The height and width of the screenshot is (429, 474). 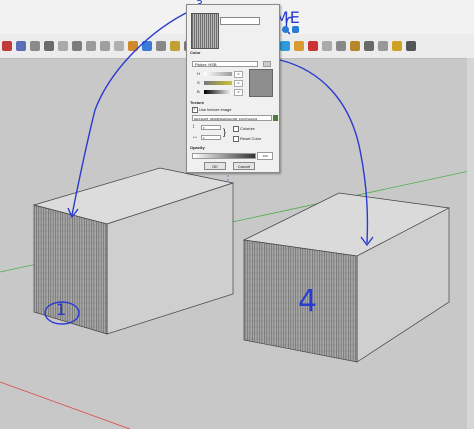 I want to click on right-face-label: 4, so click(x=308, y=301).